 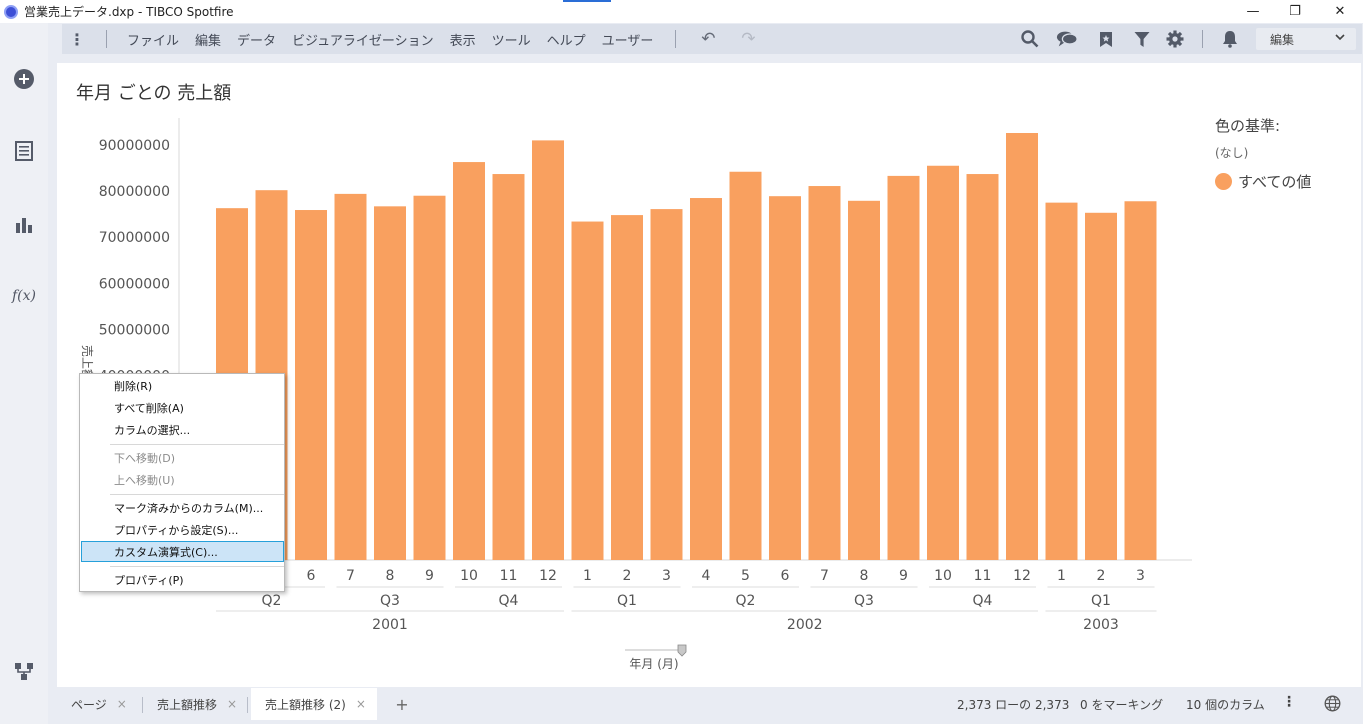 What do you see at coordinates (89, 704) in the screenshot?
I see `tab-label: ページ` at bounding box center [89, 704].